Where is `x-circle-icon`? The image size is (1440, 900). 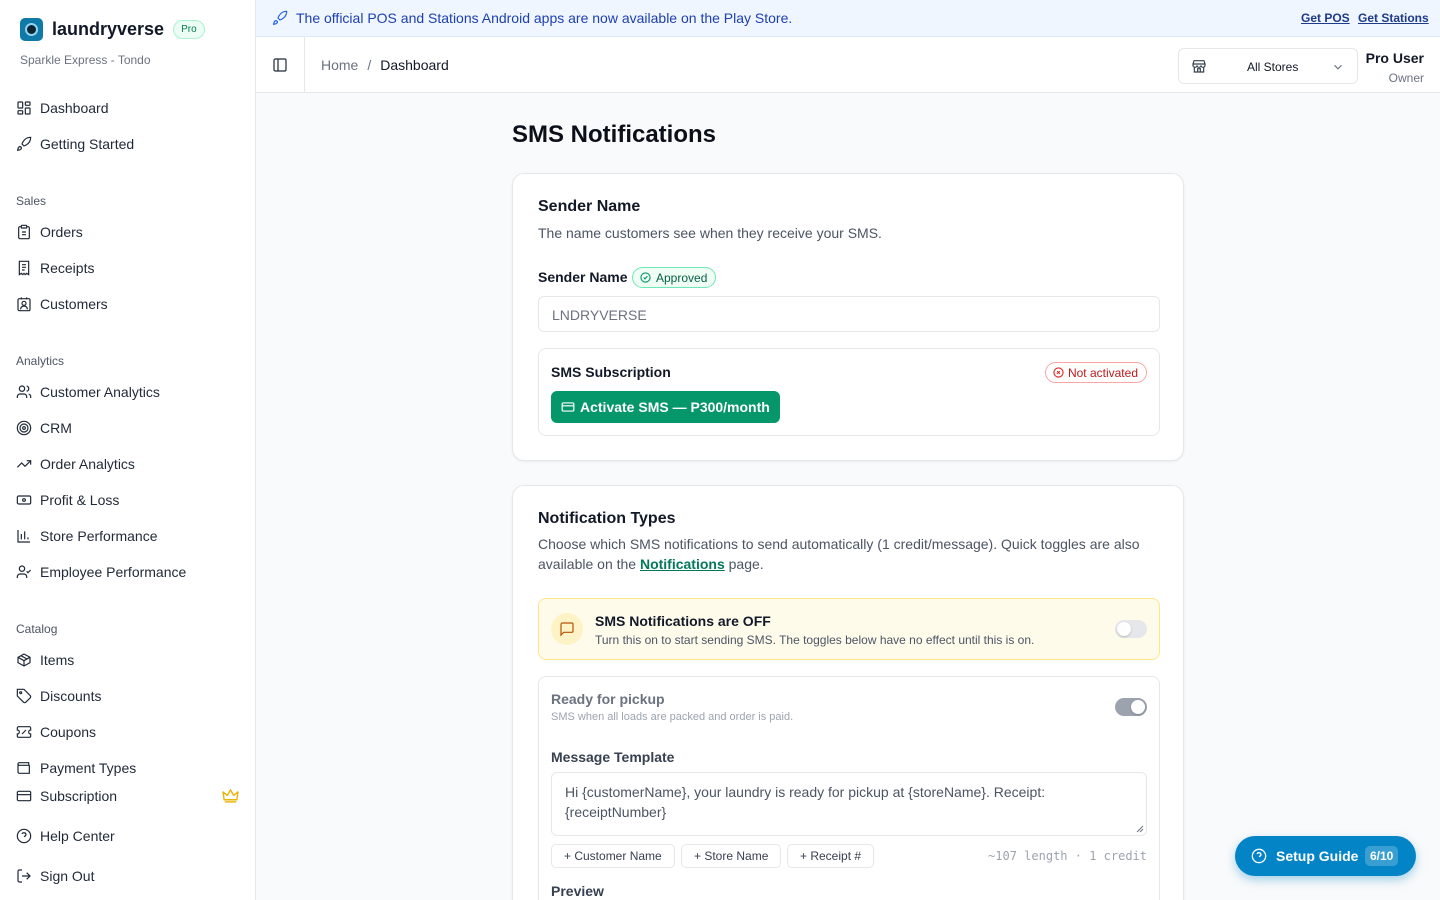 x-circle-icon is located at coordinates (1058, 372).